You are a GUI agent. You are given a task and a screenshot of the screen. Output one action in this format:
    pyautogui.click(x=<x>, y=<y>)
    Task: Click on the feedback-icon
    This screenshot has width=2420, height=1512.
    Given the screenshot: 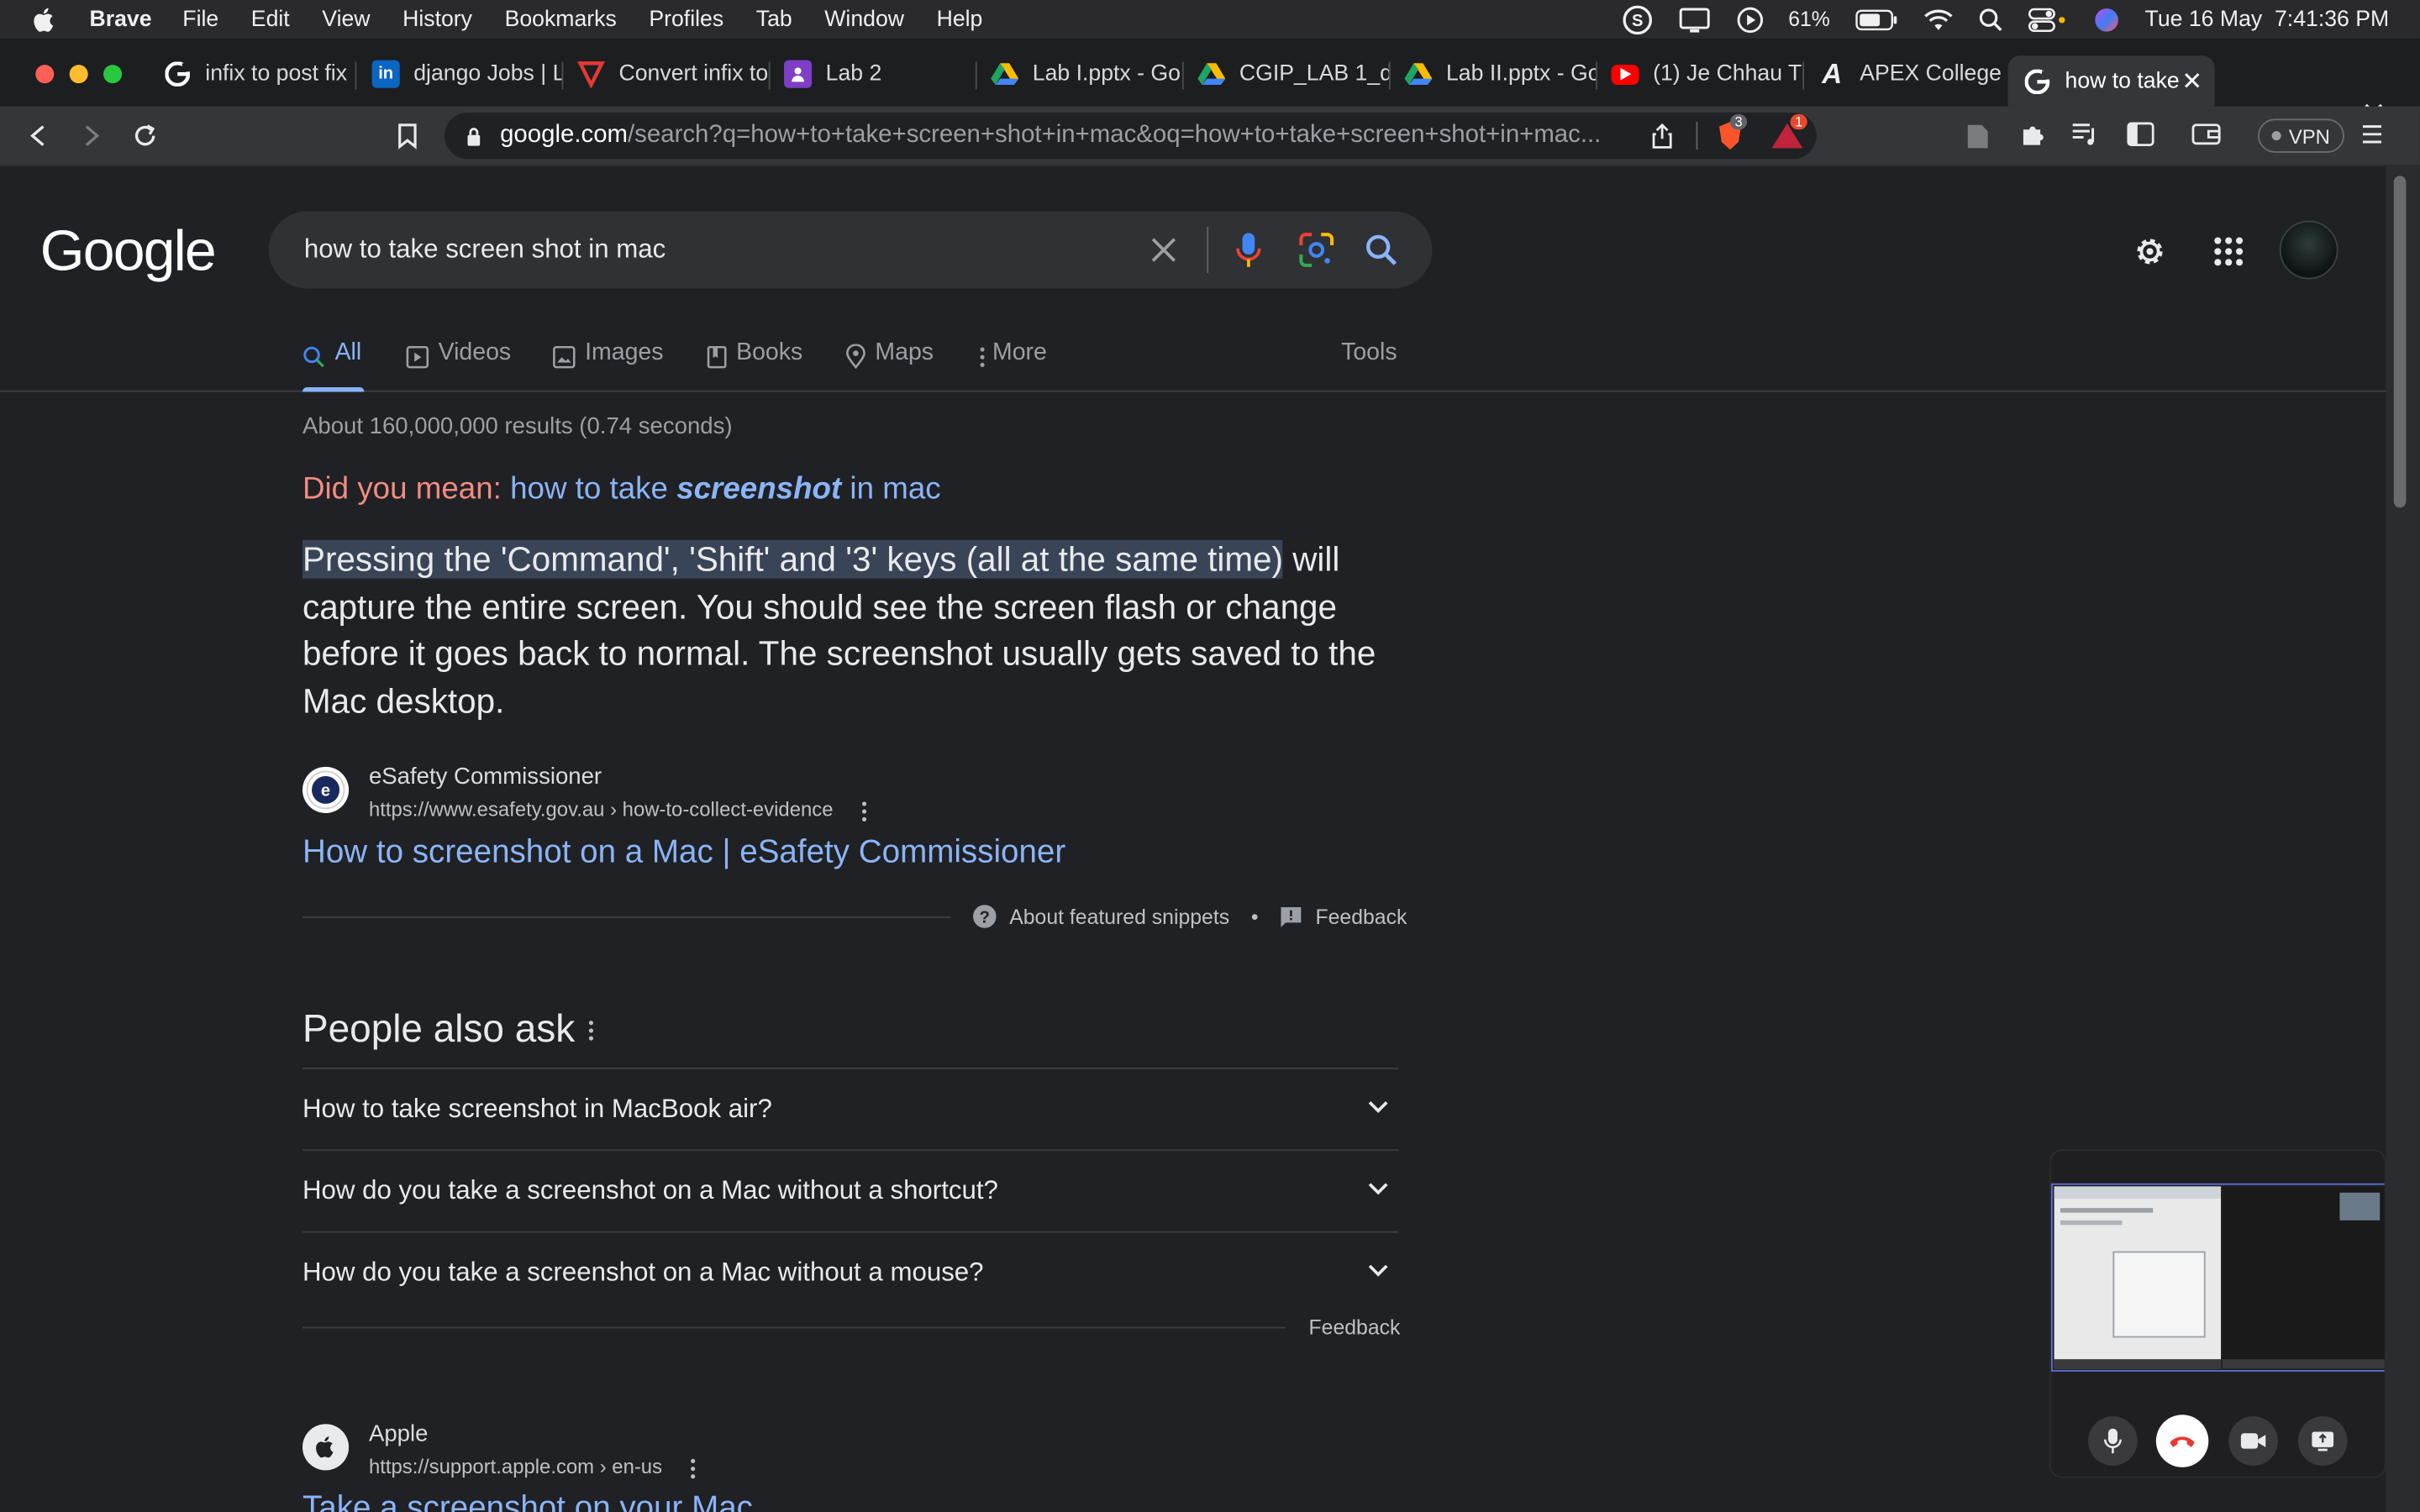 What is the action you would take?
    pyautogui.click(x=1291, y=916)
    